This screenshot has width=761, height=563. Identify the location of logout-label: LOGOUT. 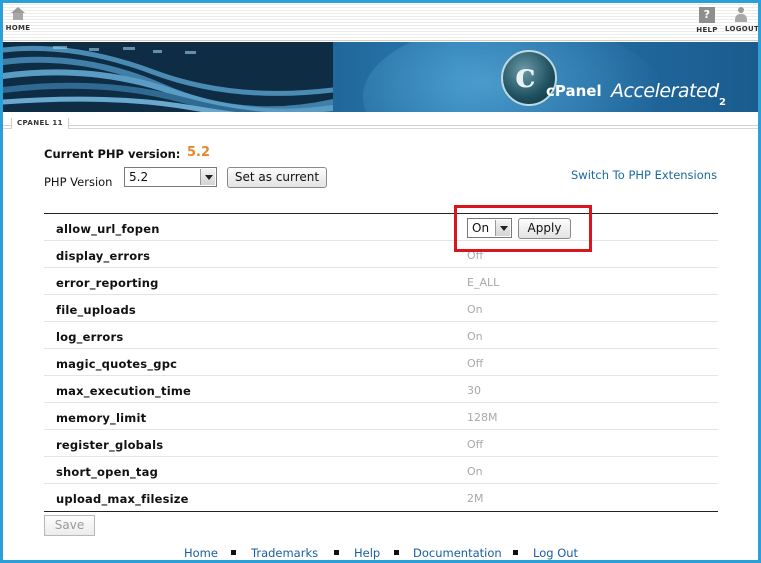
(741, 29).